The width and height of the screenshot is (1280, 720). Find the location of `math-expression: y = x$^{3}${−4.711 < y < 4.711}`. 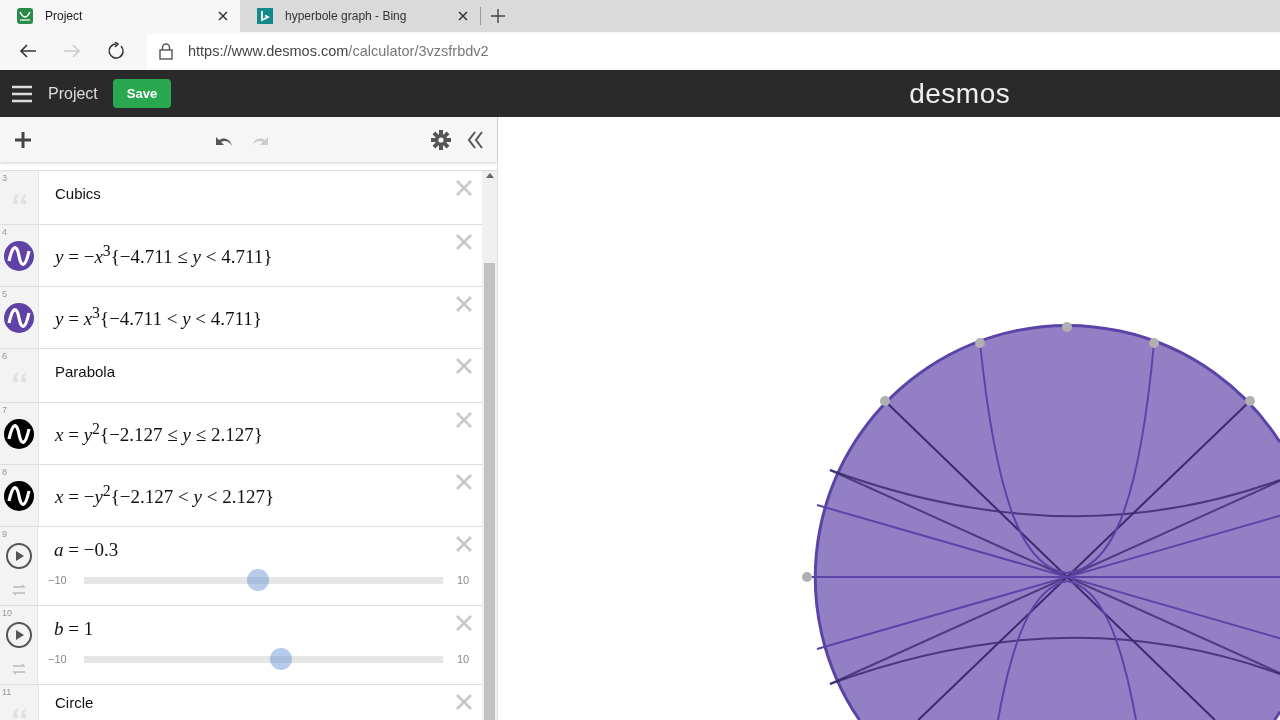

math-expression: y = x$^{3}${−4.711 < y < 4.711} is located at coordinates (158, 317).